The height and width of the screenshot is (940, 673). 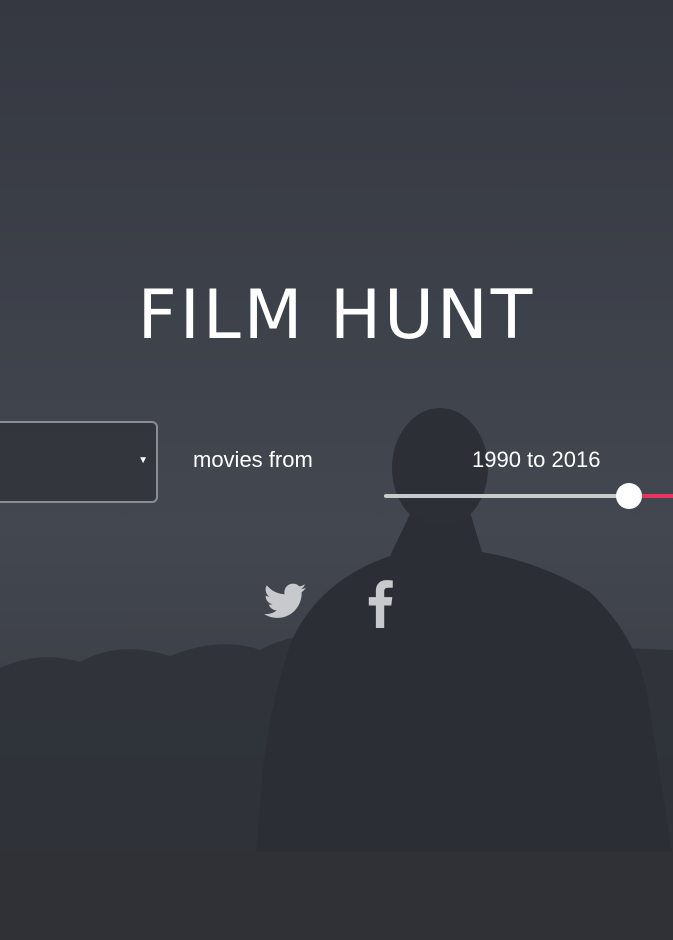 I want to click on year-range-label: 1990 to 2016, so click(x=536, y=459).